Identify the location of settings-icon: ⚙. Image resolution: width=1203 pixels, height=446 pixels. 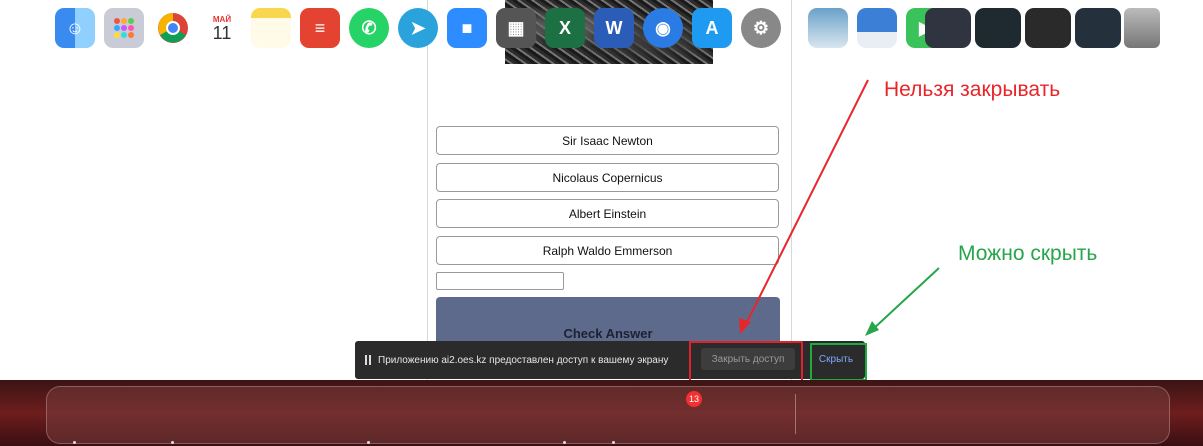
(761, 28).